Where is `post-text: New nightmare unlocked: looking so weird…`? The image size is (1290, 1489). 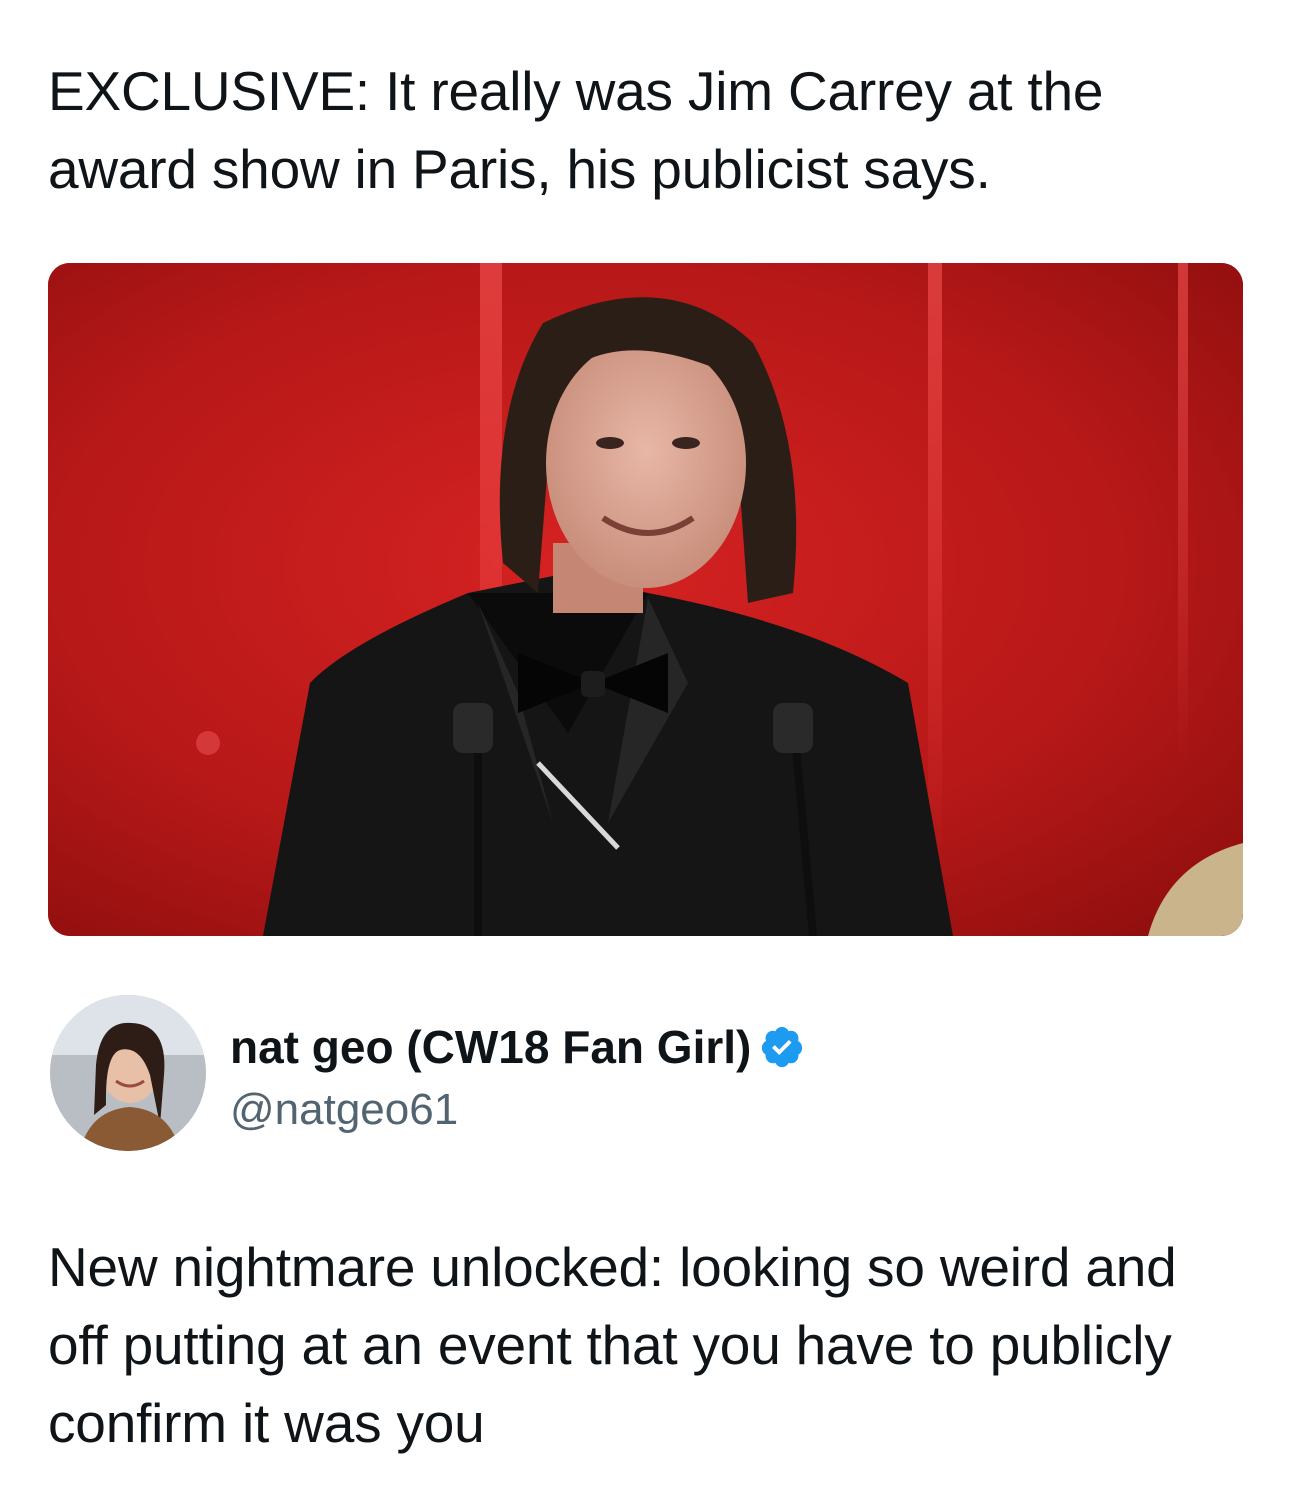
post-text: New nightmare unlocked: looking so weird… is located at coordinates (612, 1345).